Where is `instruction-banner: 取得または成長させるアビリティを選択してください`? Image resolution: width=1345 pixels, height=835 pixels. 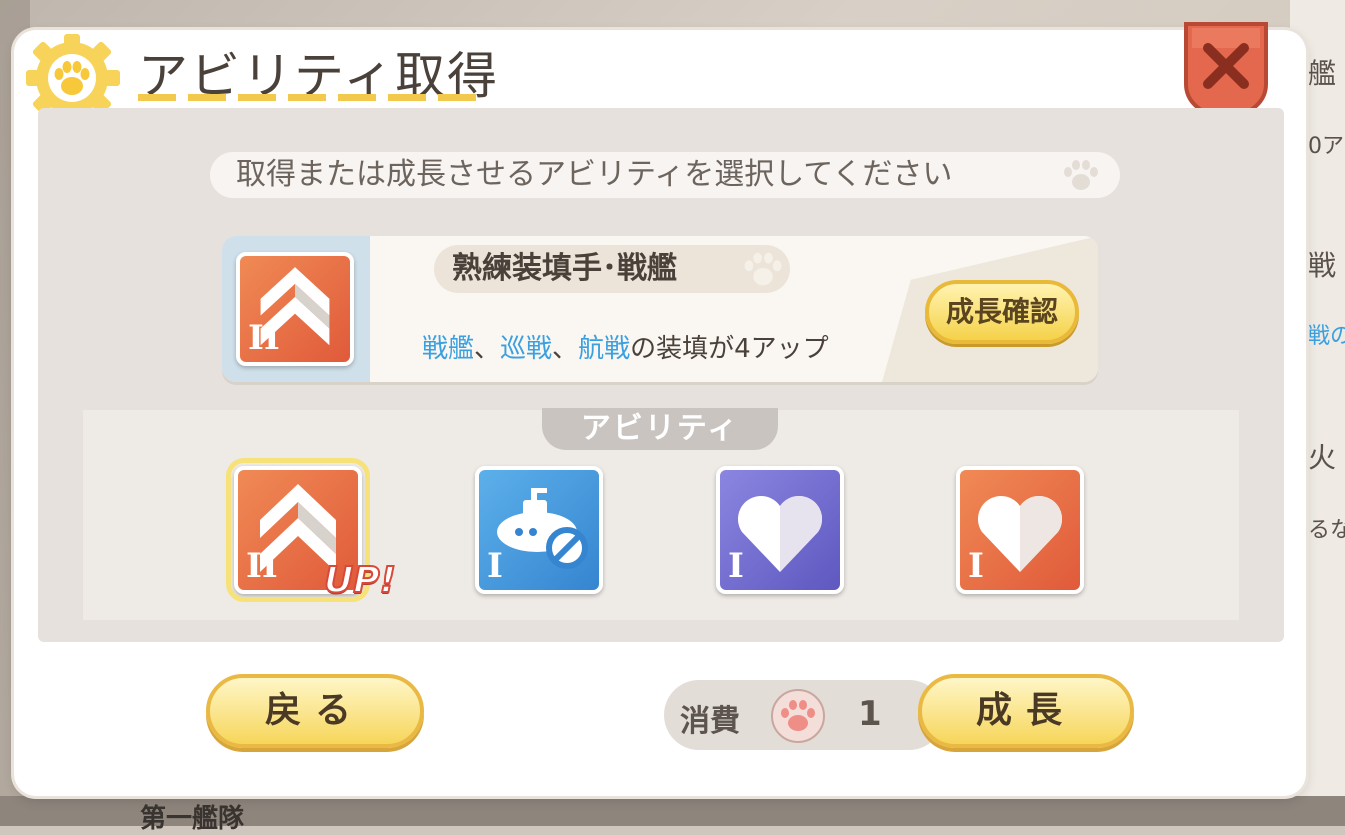
instruction-banner: 取得または成長させるアビリティを選択してください is located at coordinates (665, 175).